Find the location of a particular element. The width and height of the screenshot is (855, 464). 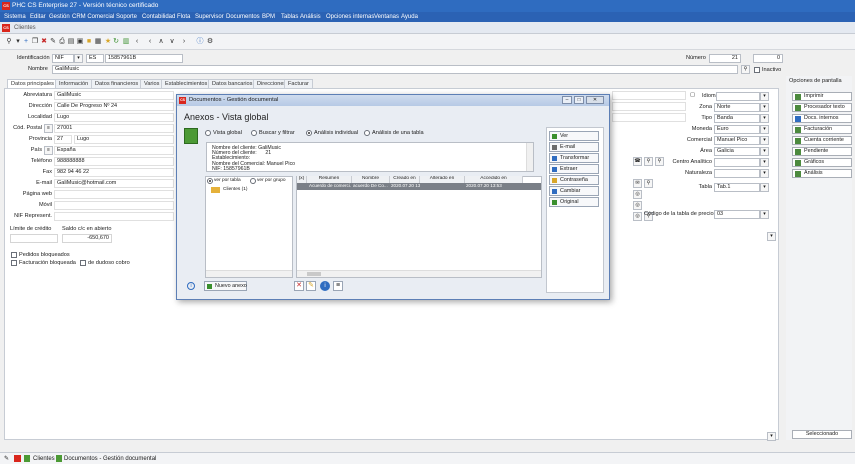

abreviatura-field: GaliMusic is located at coordinates (114, 95).